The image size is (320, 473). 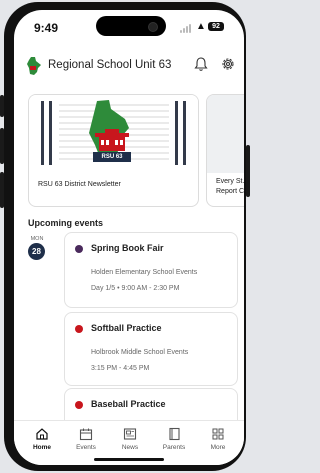 What do you see at coordinates (37, 239) in the screenshot?
I see `date-month: MON` at bounding box center [37, 239].